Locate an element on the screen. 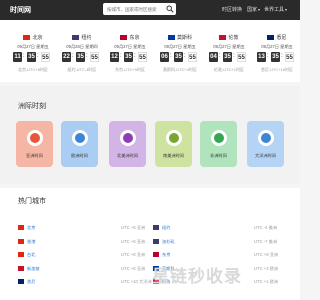  city-link: 悉尼 is located at coordinates (31, 282).